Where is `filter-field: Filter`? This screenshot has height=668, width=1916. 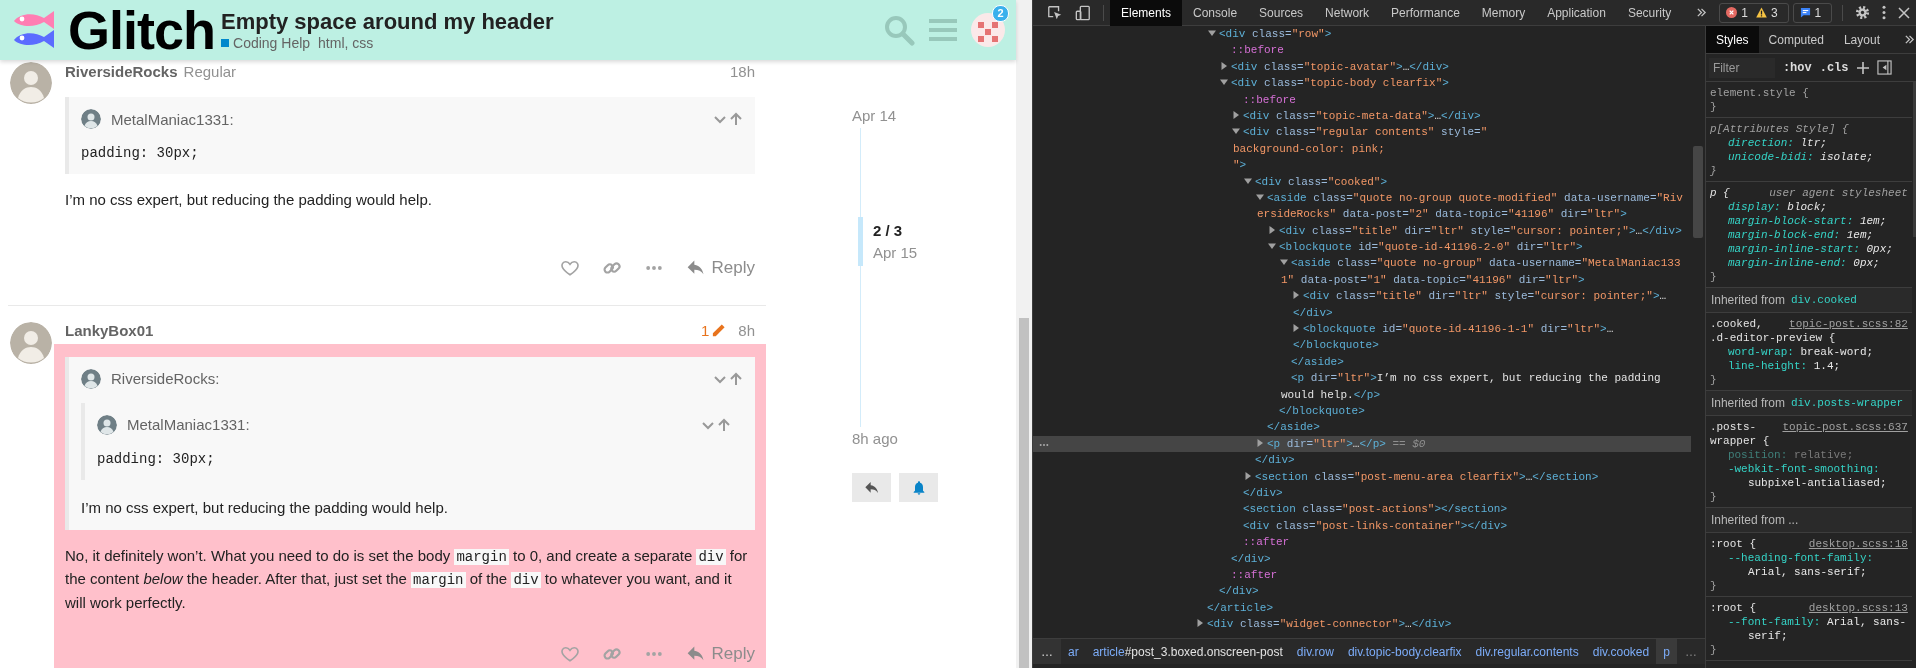
filter-field: Filter is located at coordinates (1741, 67).